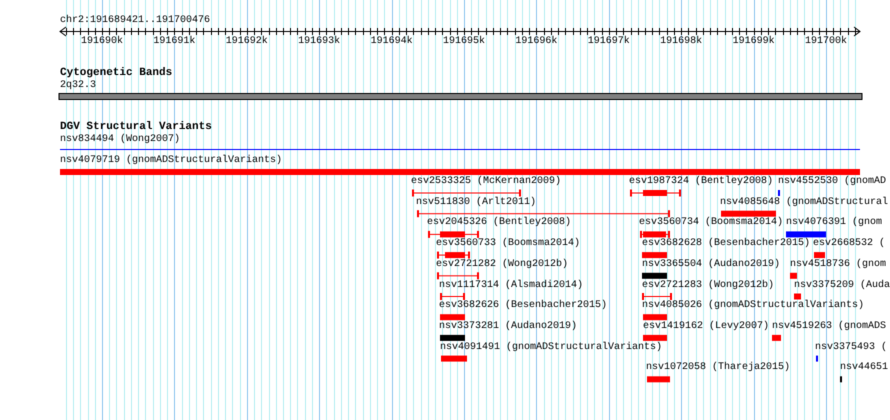 The width and height of the screenshot is (890, 420). Describe the element at coordinates (832, 181) in the screenshot. I see `variant-label: nsv4552530 (gnomAD` at that location.